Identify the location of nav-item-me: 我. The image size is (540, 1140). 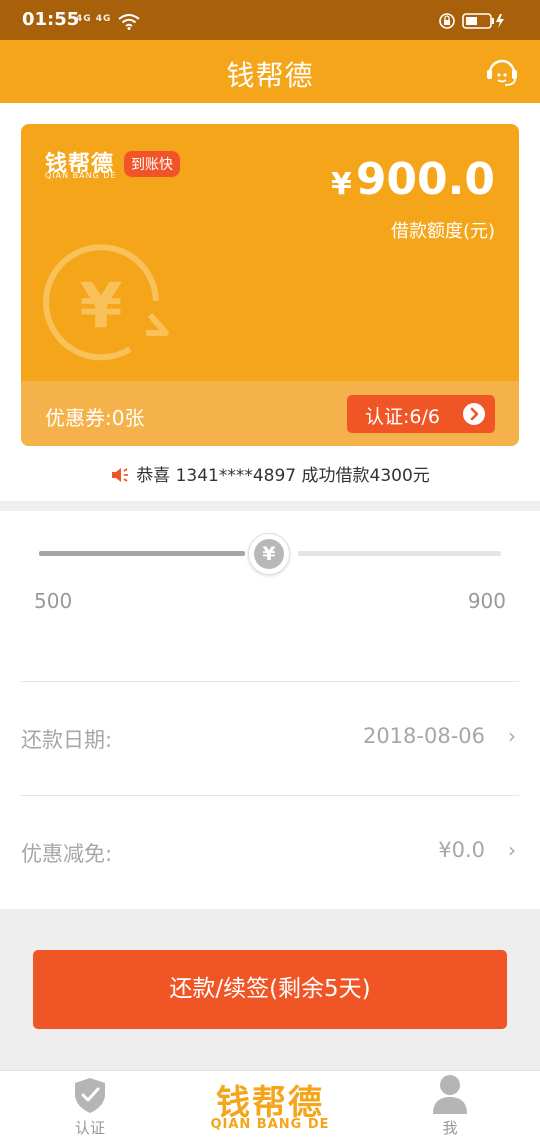
(450, 1105).